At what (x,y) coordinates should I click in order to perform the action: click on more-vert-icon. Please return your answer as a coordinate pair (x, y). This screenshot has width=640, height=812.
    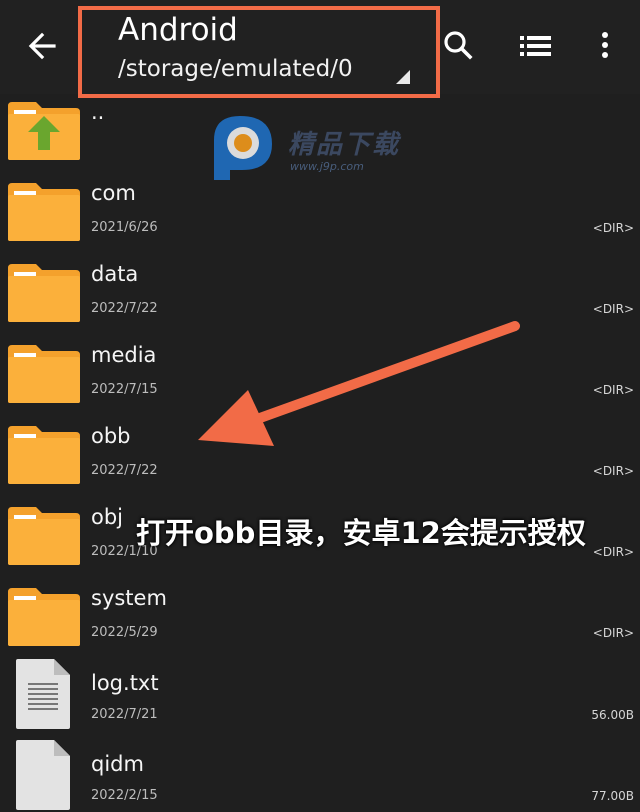
    Looking at the image, I should click on (605, 45).